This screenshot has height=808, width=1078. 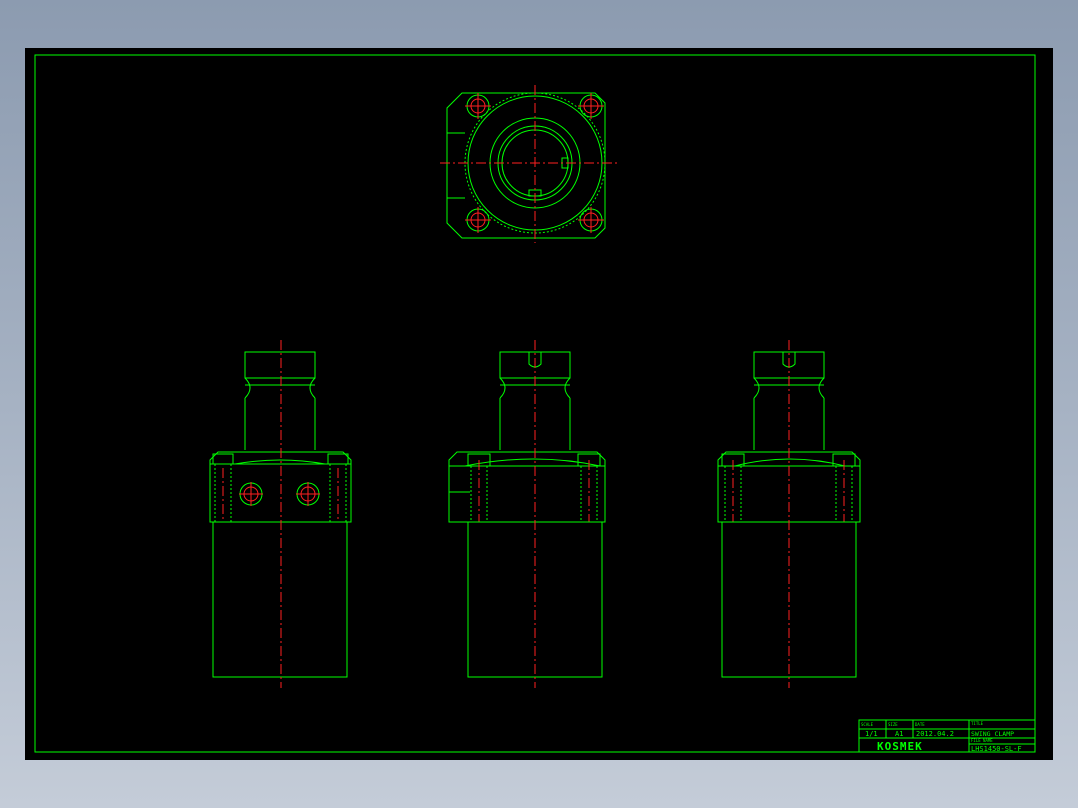 What do you see at coordinates (900, 746) in the screenshot?
I see `company-logo: KOSMEK` at bounding box center [900, 746].